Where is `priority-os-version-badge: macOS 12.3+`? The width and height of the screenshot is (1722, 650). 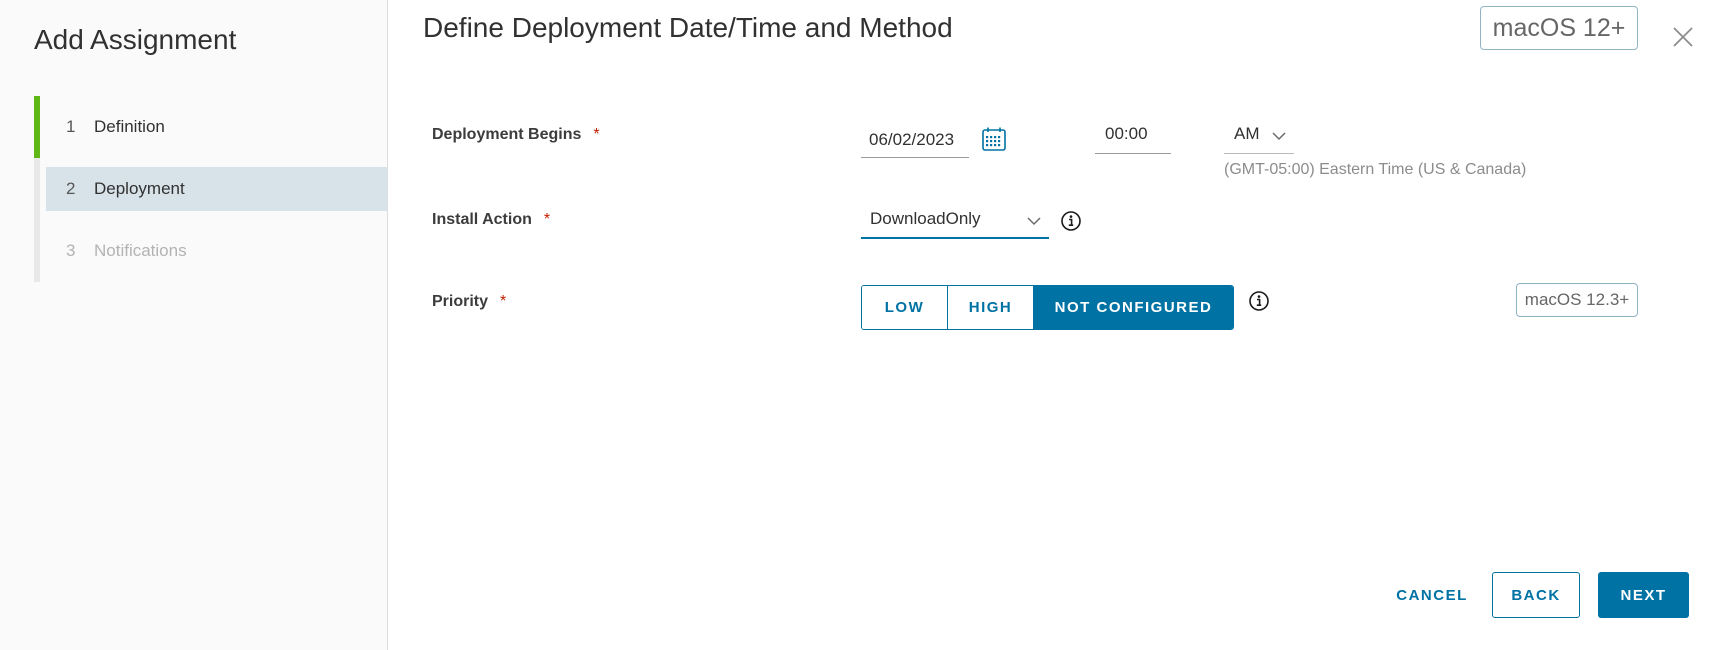
priority-os-version-badge: macOS 12.3+ is located at coordinates (1577, 300).